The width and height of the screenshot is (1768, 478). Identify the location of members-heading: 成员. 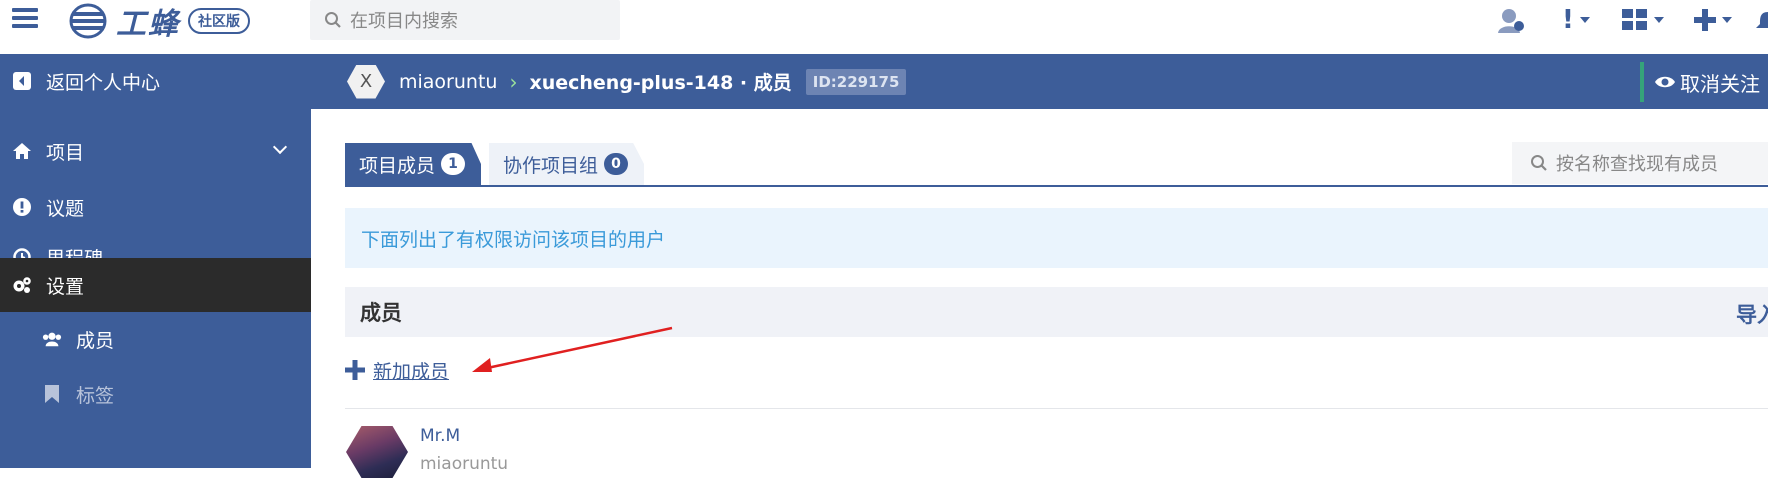
(381, 313).